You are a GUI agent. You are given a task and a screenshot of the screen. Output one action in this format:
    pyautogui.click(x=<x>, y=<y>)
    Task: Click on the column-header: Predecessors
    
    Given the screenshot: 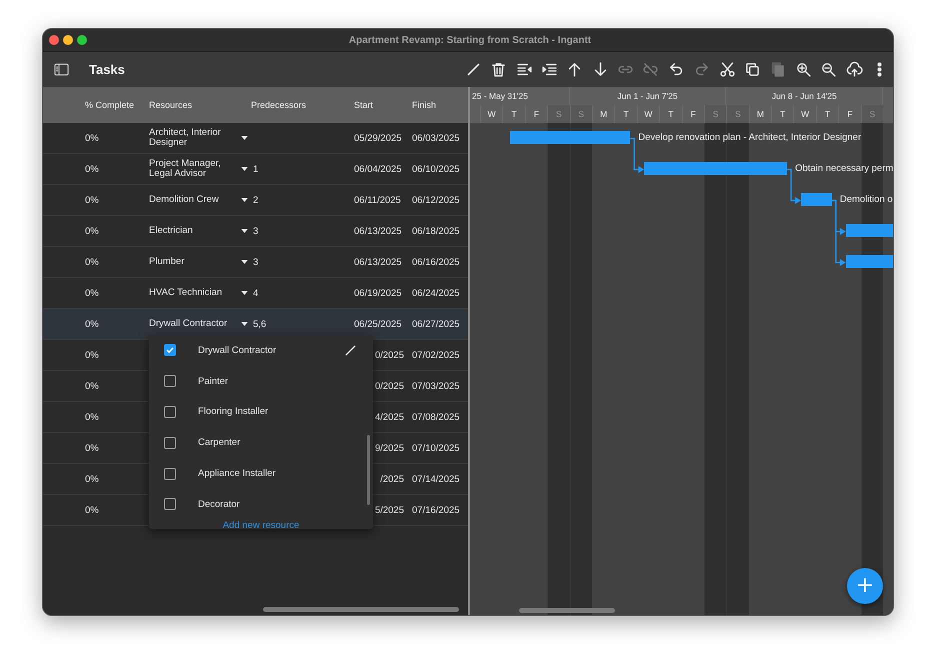 What is the action you would take?
    pyautogui.click(x=295, y=105)
    